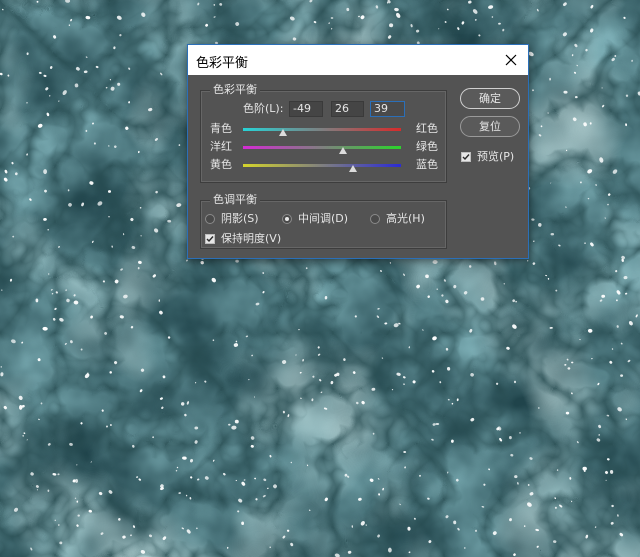 The width and height of the screenshot is (640, 557). What do you see at coordinates (240, 218) in the screenshot?
I see `shadows-label: 阴影(S)` at bounding box center [240, 218].